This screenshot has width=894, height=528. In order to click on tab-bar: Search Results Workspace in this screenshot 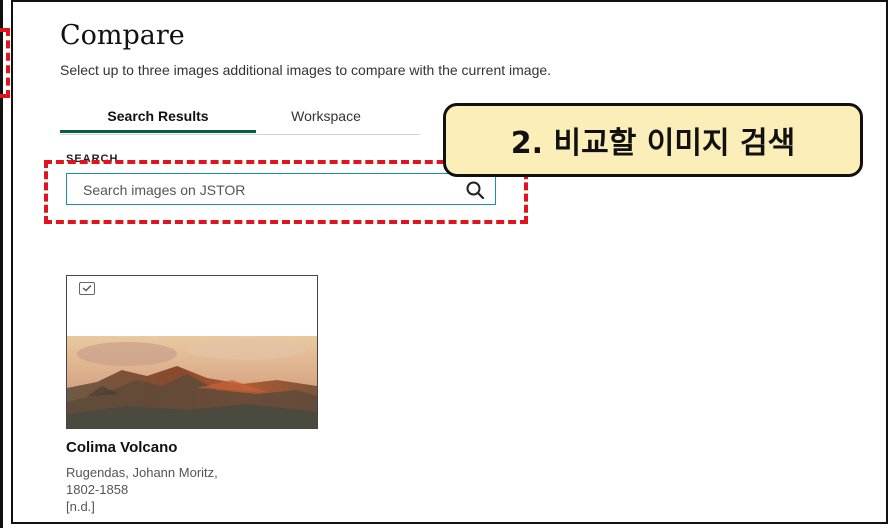, I will do `click(240, 121)`.